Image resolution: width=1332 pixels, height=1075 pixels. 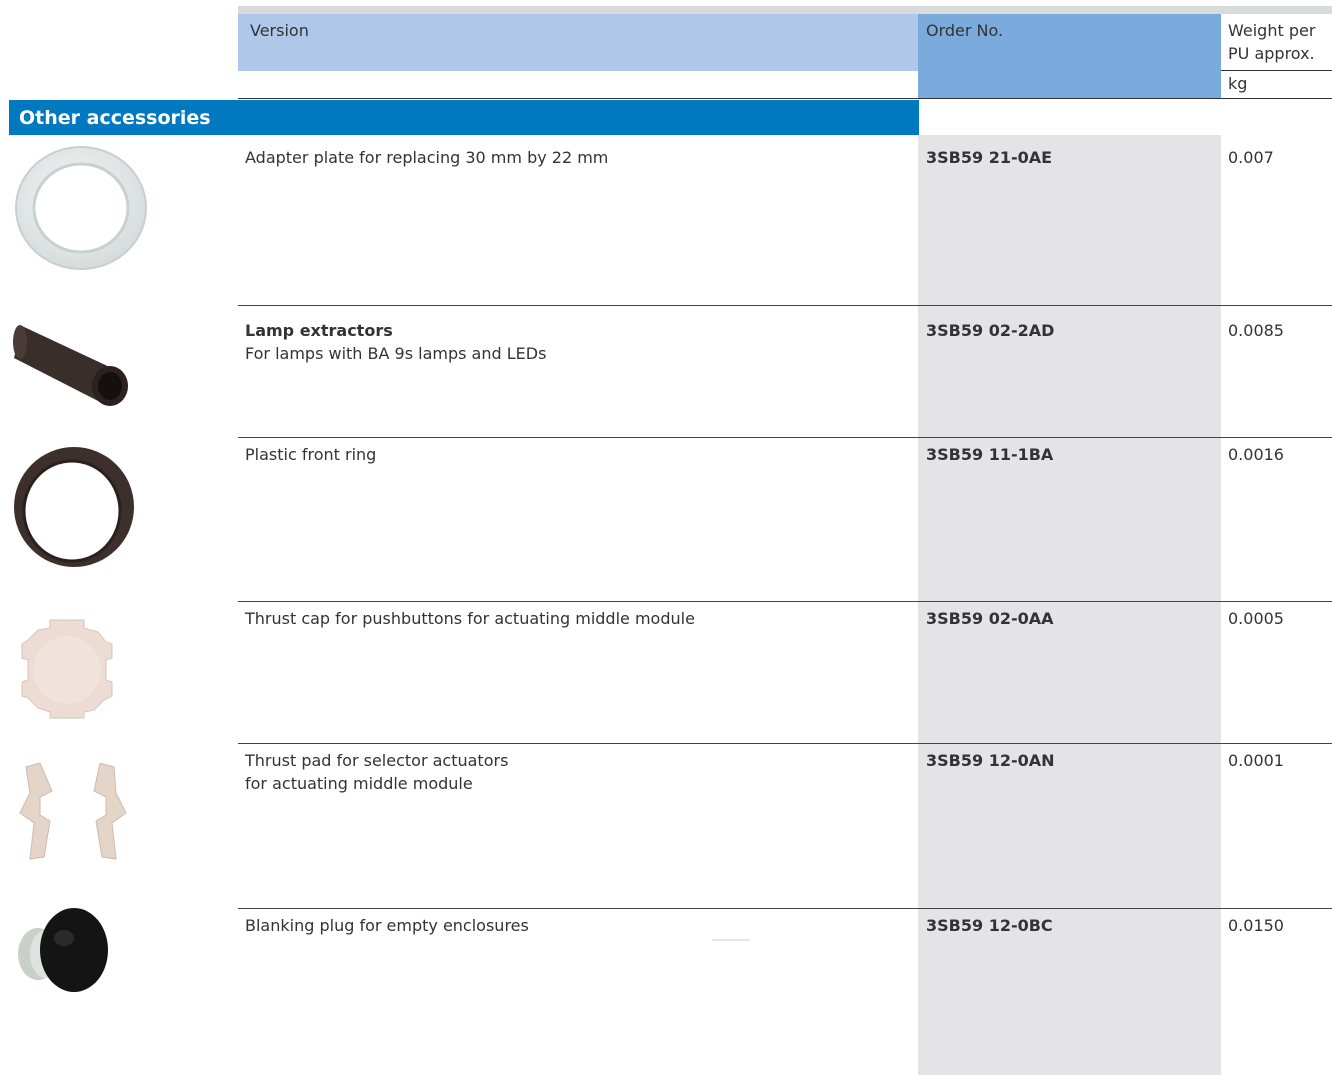 What do you see at coordinates (990, 760) in the screenshot?
I see `row-order-number: 3SB59 12-0AN` at bounding box center [990, 760].